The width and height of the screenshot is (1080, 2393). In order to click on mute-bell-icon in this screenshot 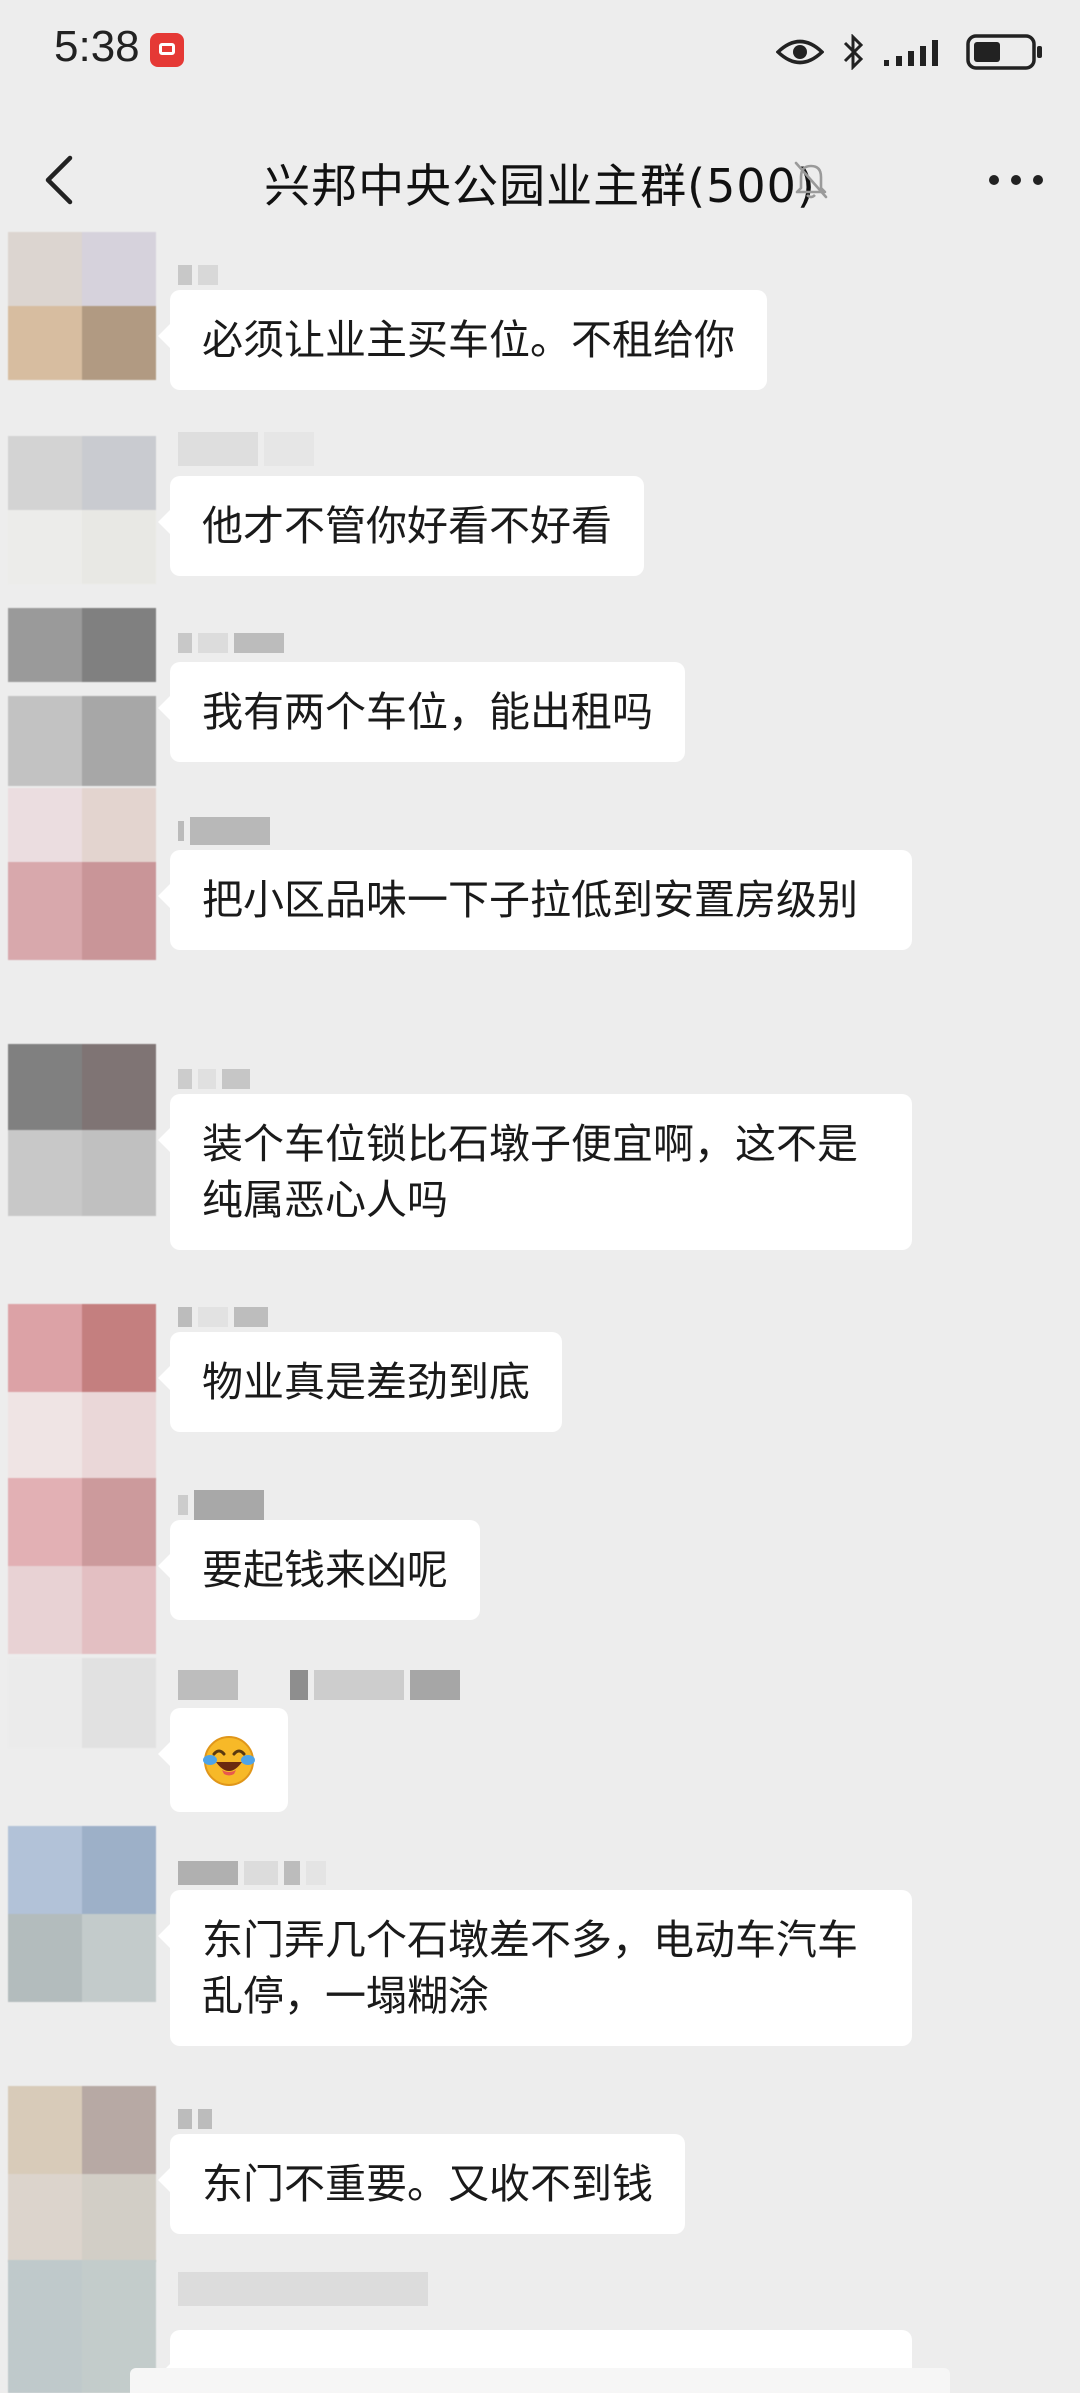, I will do `click(811, 180)`.